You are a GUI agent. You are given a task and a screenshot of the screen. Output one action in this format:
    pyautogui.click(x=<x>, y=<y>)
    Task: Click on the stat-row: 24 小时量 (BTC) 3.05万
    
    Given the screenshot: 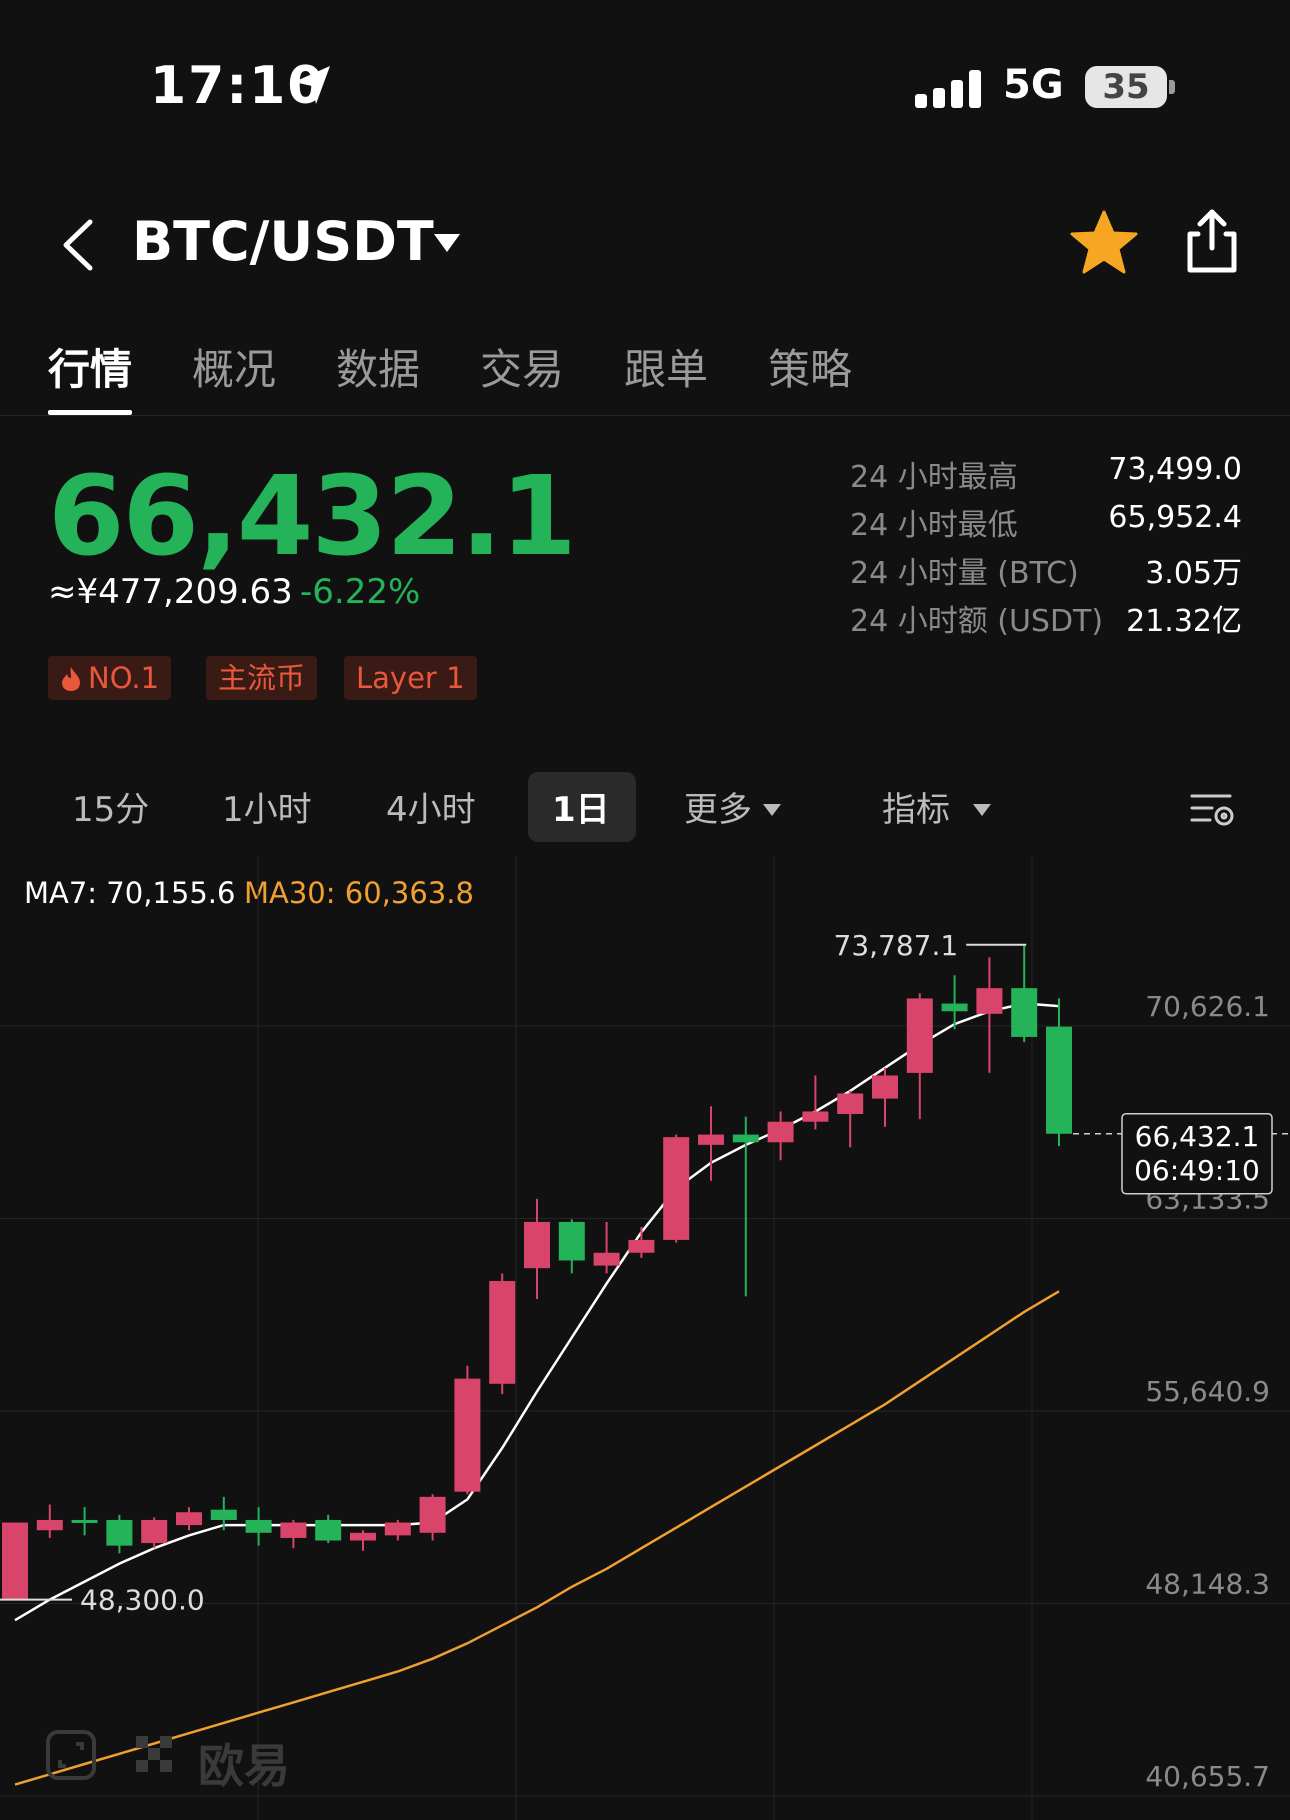 What is the action you would take?
    pyautogui.click(x=1046, y=566)
    